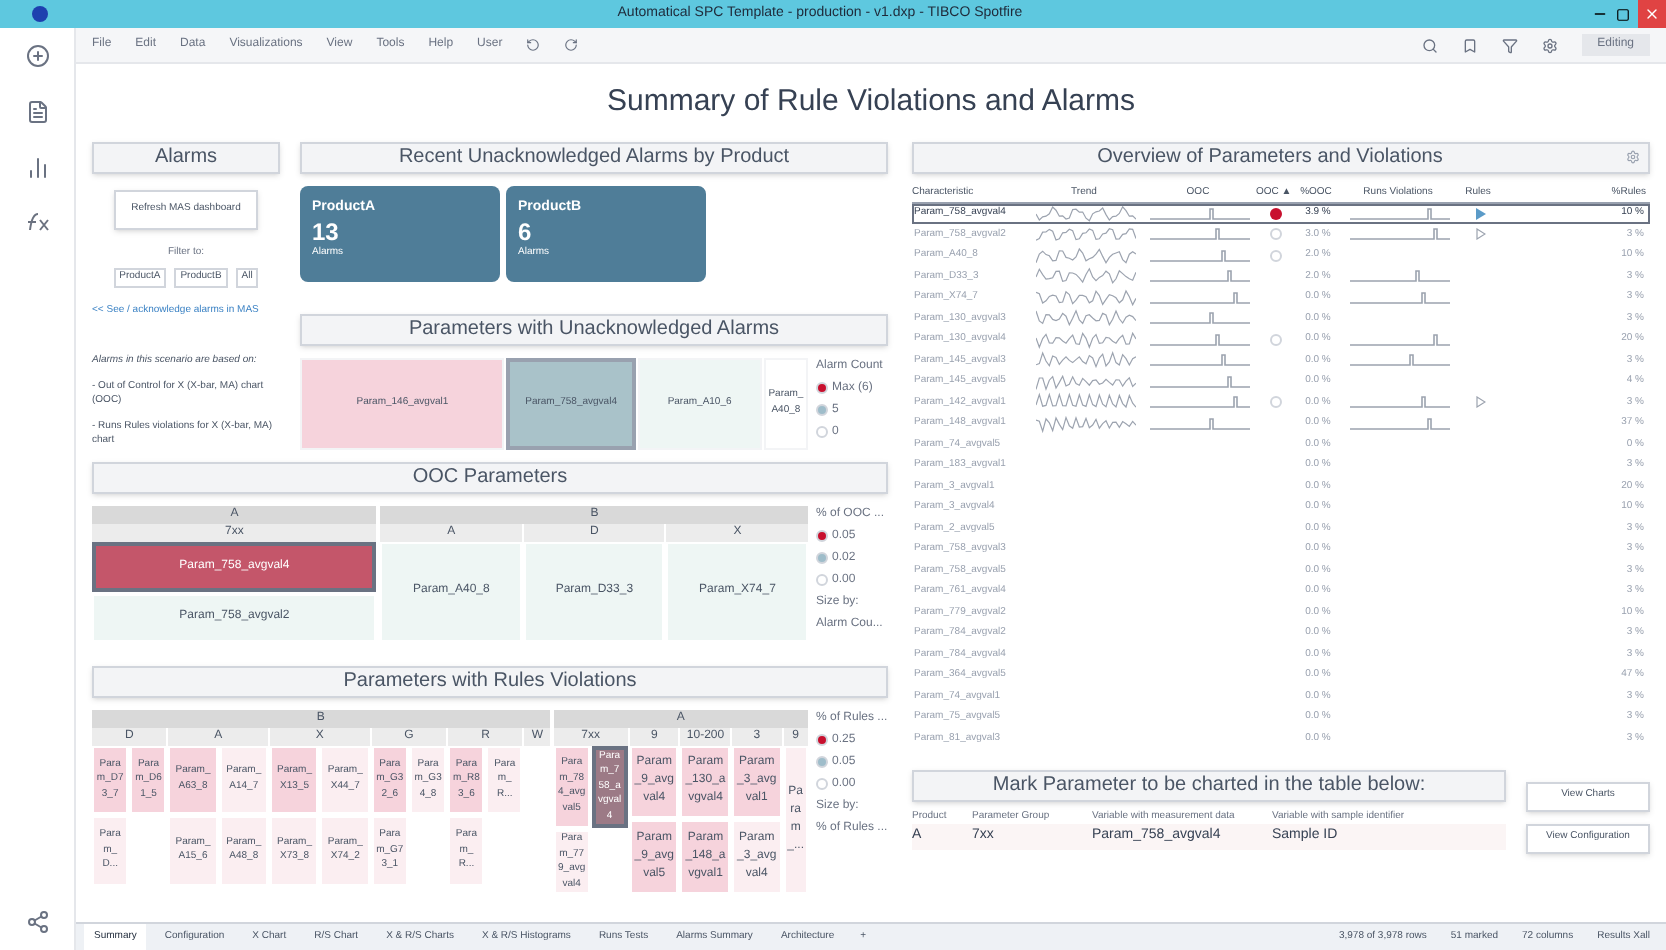 This screenshot has width=1666, height=950. I want to click on panel-header: OOC Parameters, so click(490, 477).